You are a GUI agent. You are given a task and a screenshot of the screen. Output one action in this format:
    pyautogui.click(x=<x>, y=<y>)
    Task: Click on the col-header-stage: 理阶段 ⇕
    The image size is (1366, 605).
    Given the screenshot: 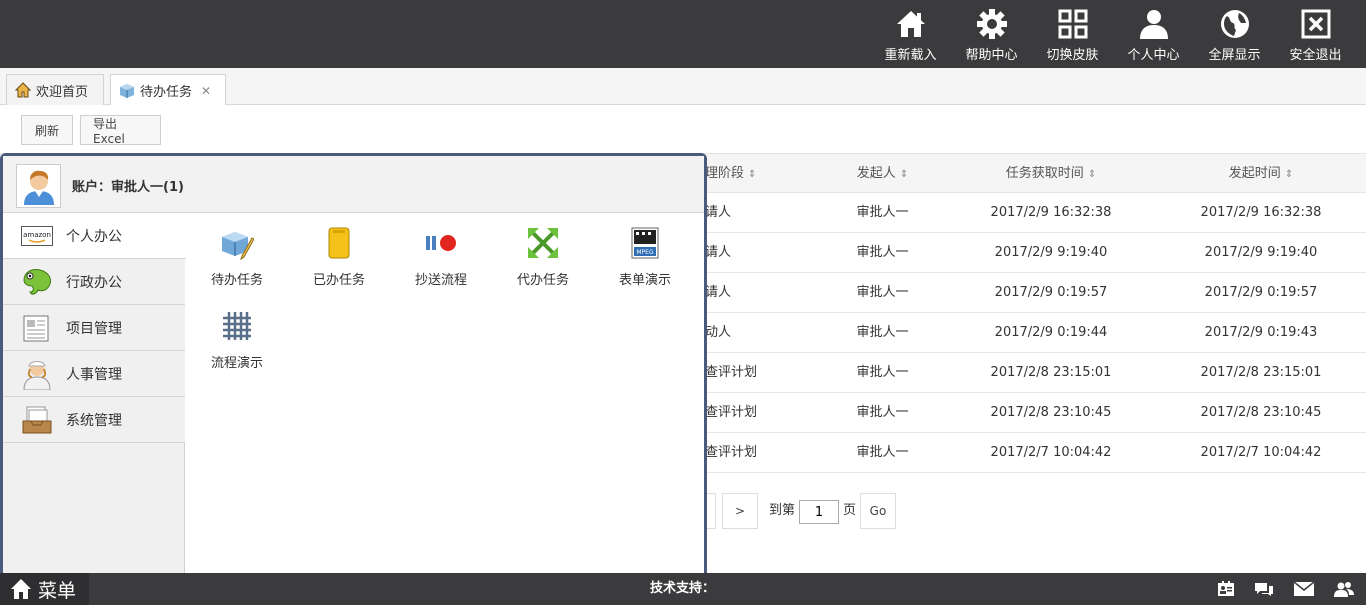 What is the action you would take?
    pyautogui.click(x=735, y=174)
    